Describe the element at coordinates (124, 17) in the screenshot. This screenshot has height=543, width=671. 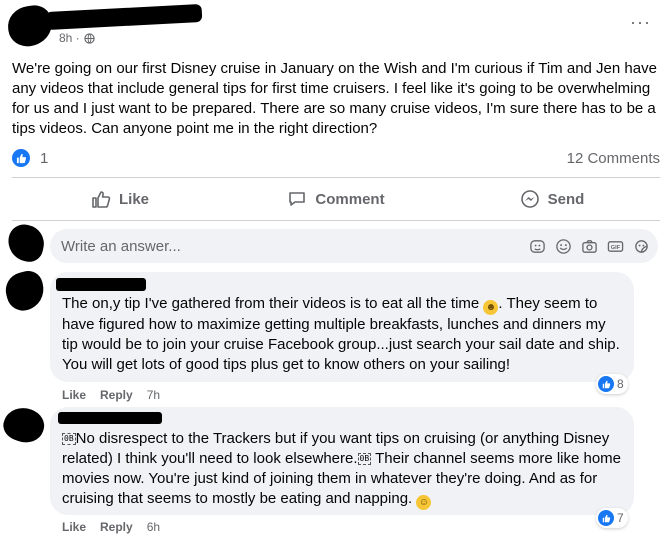
I see `redacted-author-name` at that location.